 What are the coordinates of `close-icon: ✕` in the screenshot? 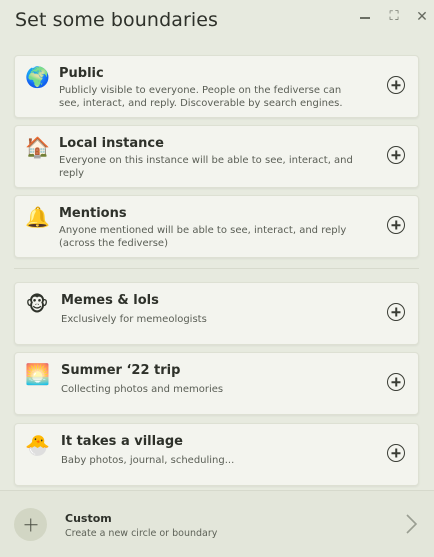 It's located at (422, 17).